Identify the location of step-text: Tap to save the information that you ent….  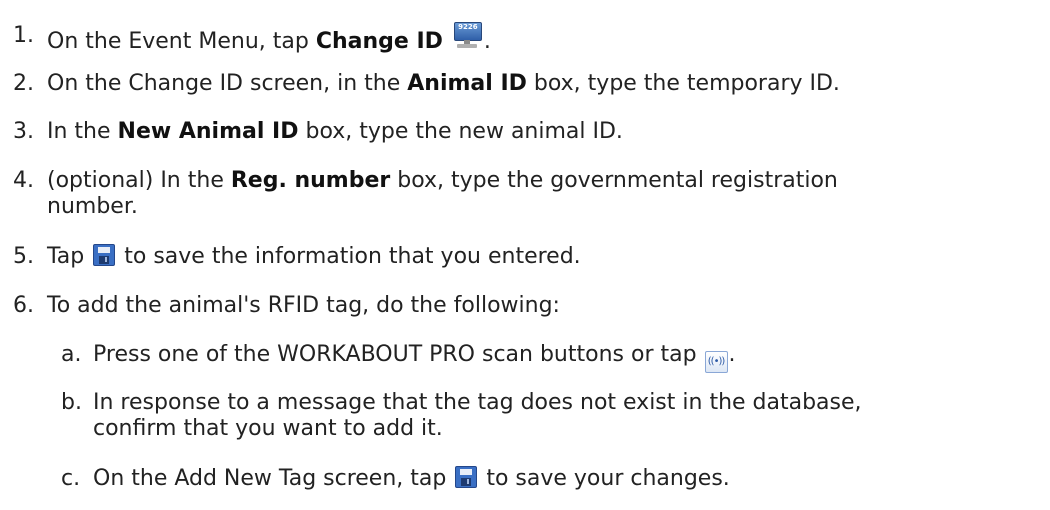
(314, 256).